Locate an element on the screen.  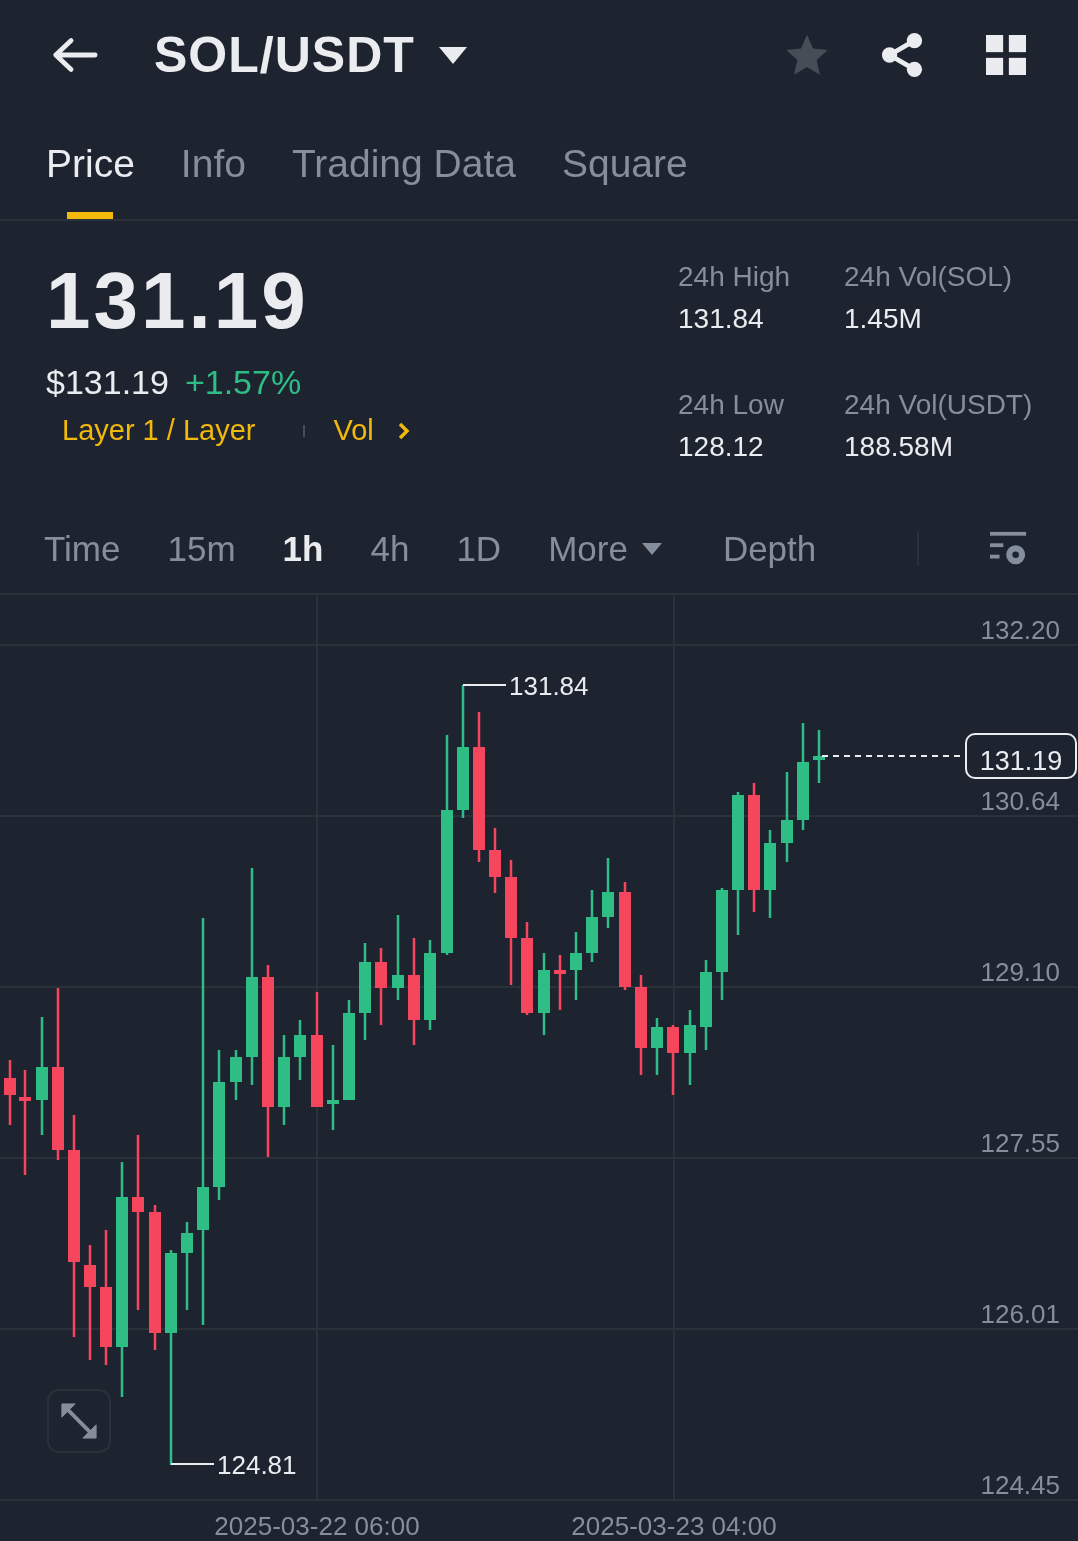
price-axis-label: 127.55 is located at coordinates (1020, 1143).